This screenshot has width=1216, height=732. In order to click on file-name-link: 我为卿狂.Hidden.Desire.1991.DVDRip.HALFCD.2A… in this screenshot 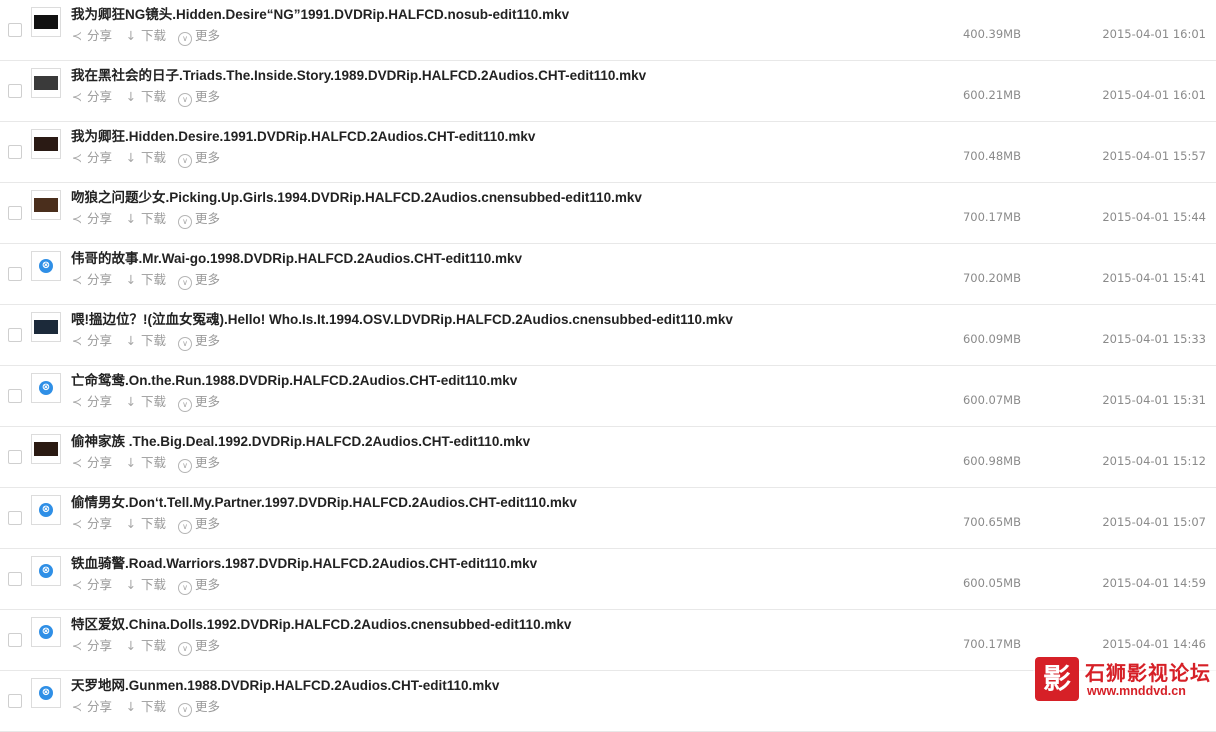, I will do `click(501, 135)`.